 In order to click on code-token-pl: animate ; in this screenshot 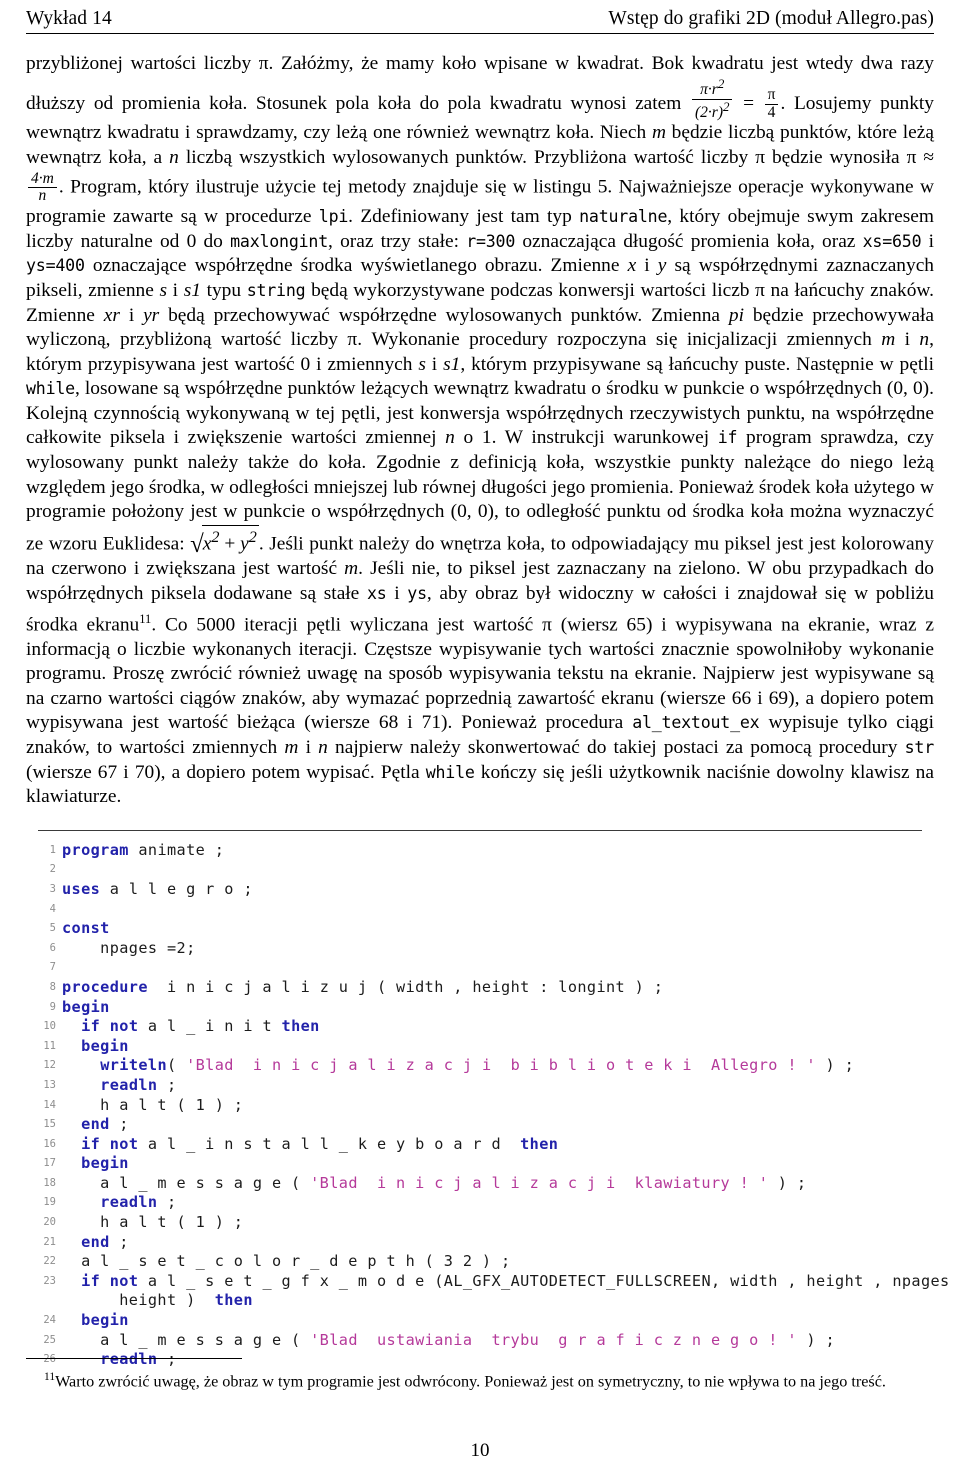, I will do `click(176, 849)`.